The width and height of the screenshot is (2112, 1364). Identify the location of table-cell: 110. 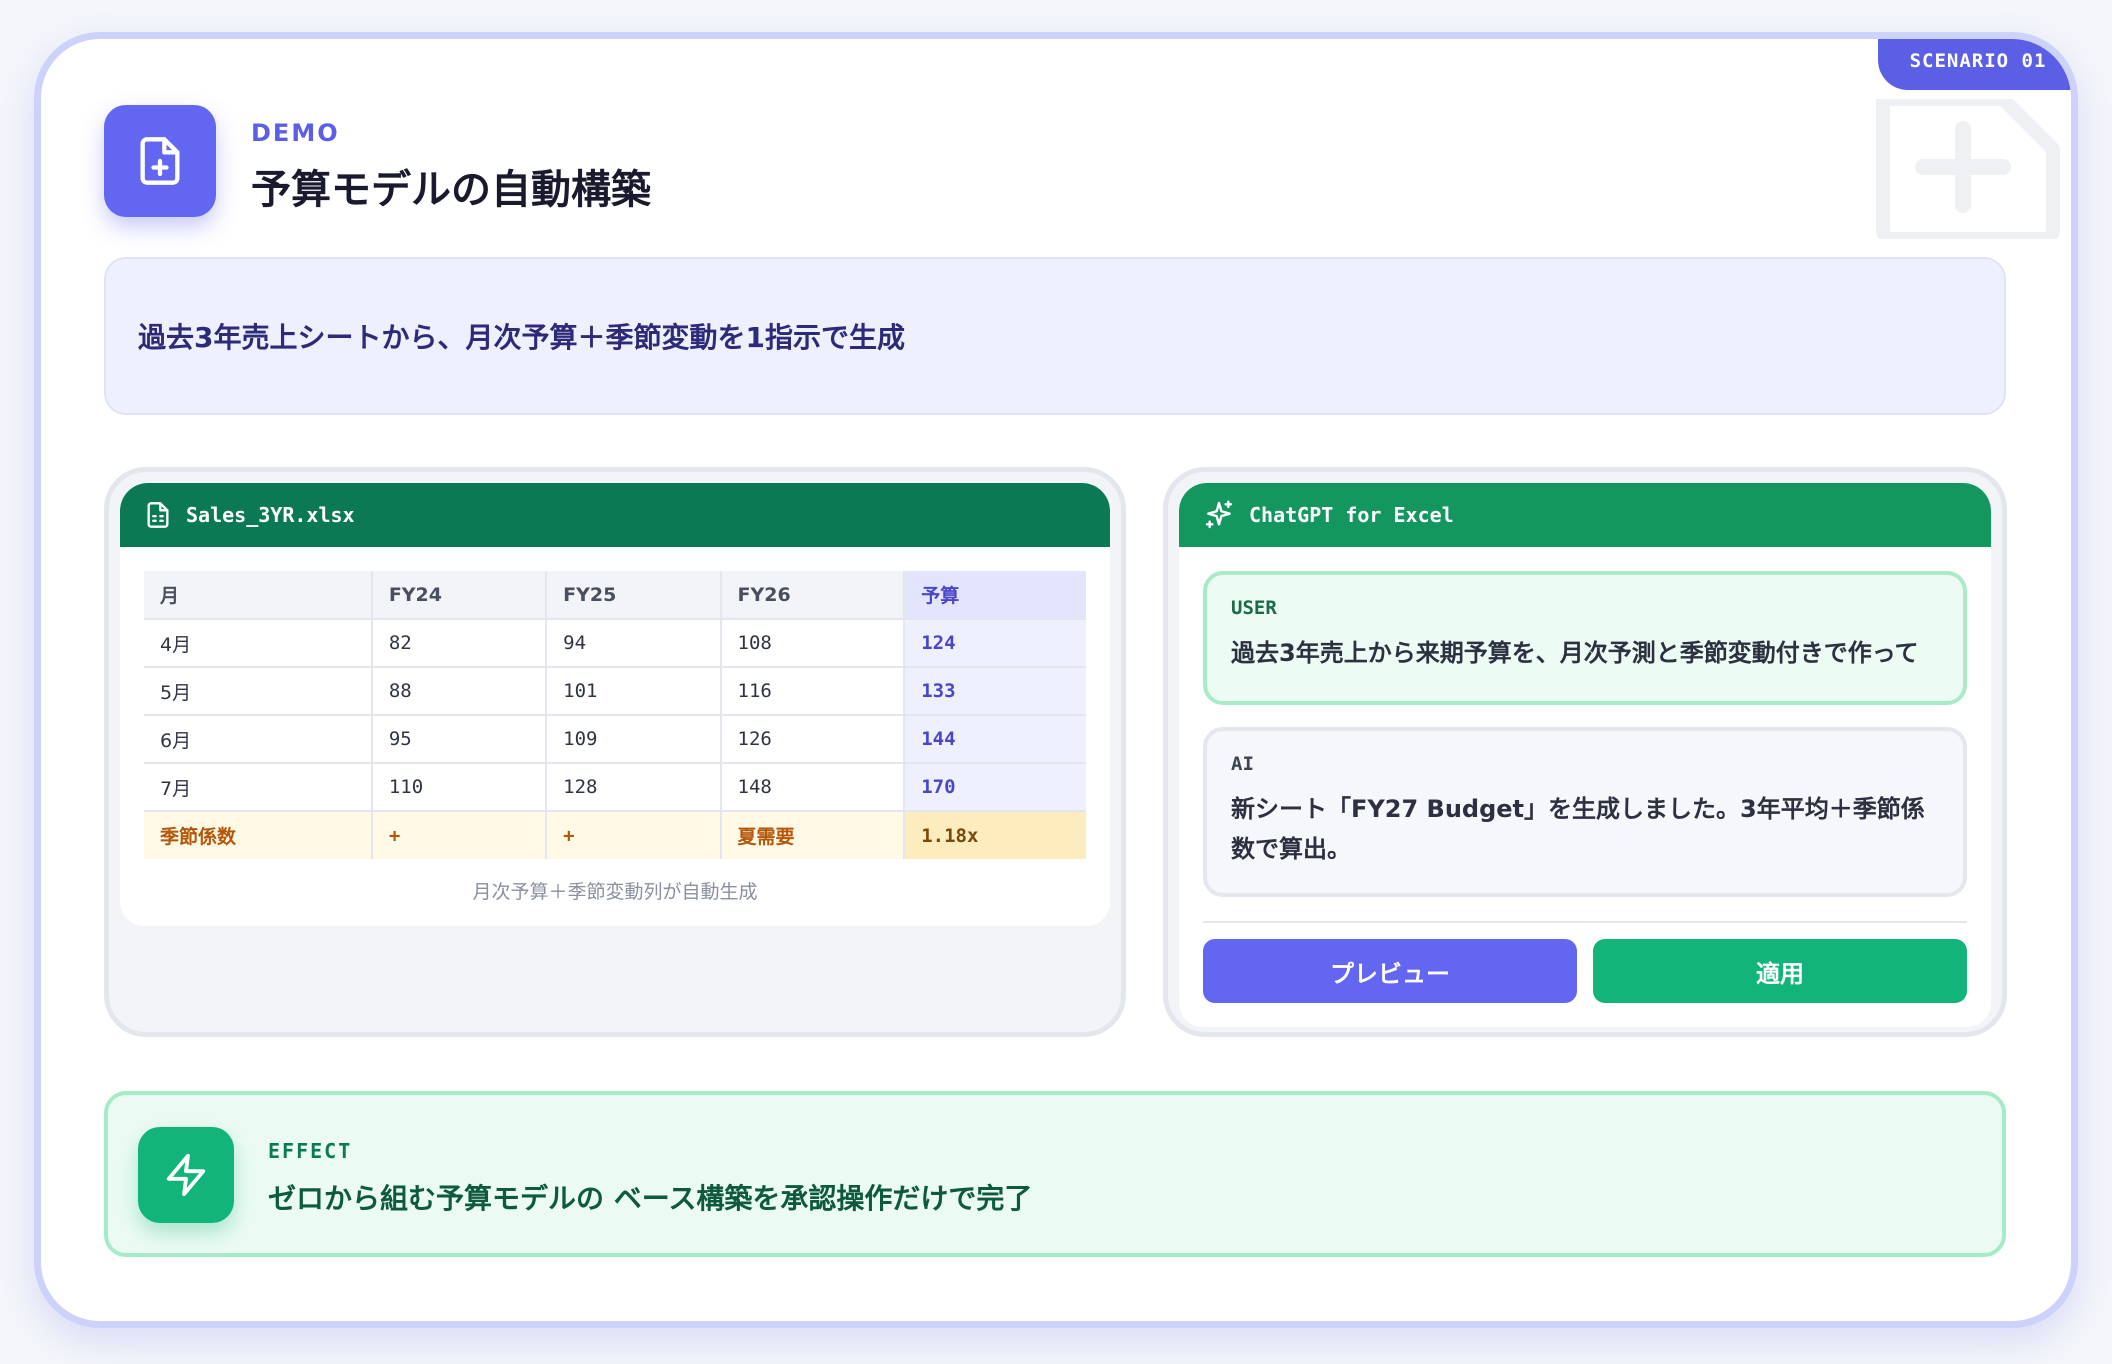
(459, 787).